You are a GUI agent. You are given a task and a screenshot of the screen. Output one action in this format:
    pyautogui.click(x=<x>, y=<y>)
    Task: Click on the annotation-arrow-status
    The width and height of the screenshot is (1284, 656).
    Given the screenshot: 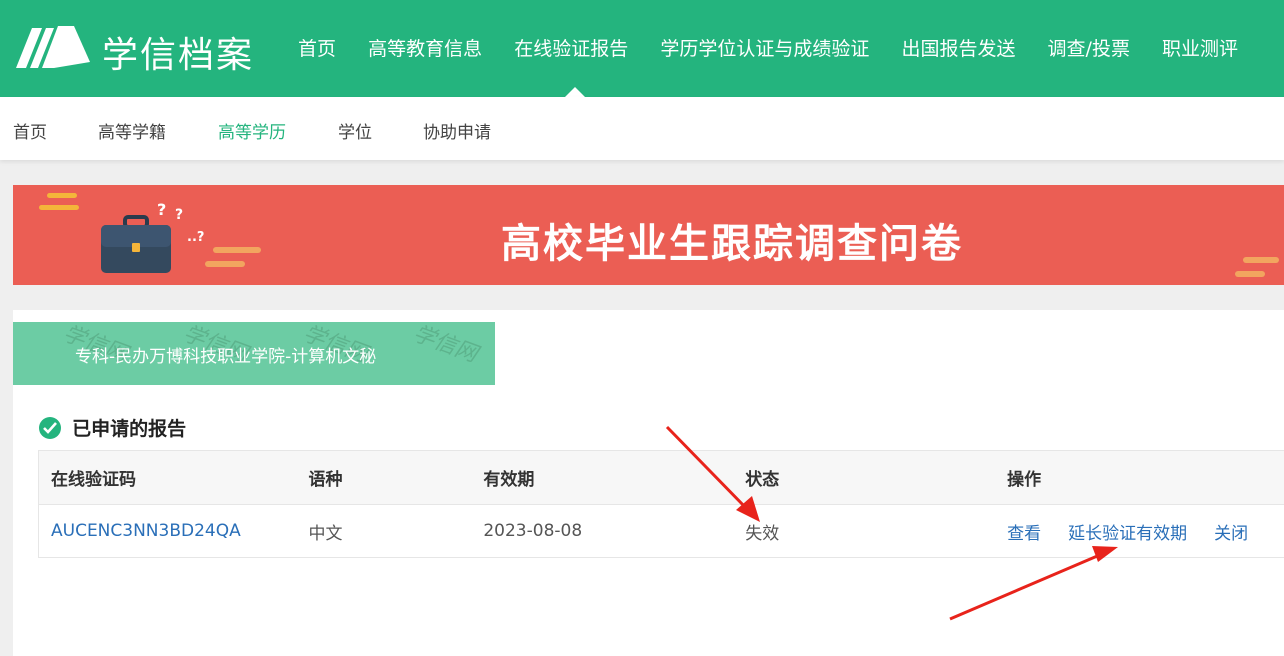 What is the action you would take?
    pyautogui.click(x=712, y=473)
    